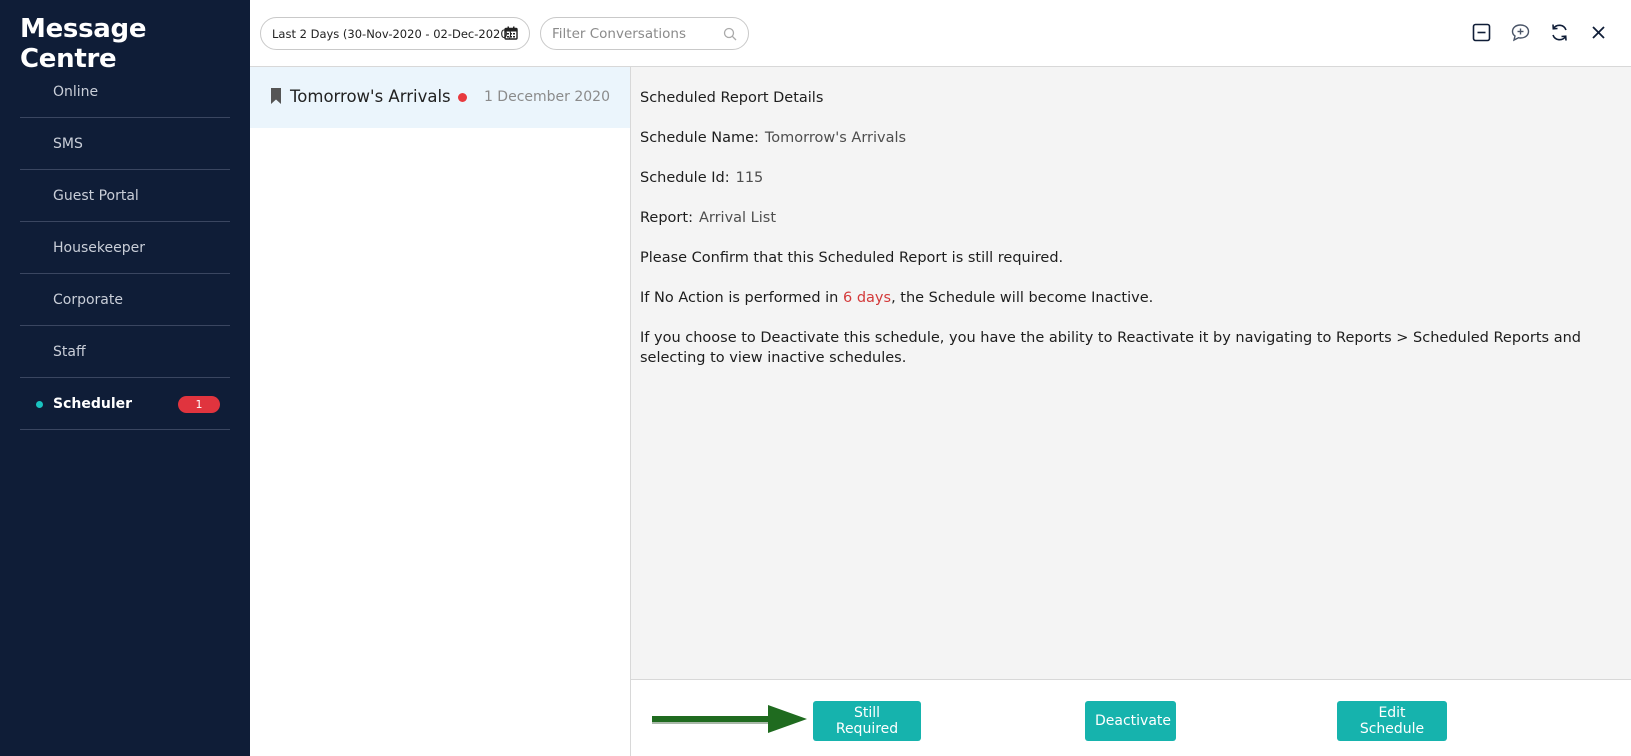 The image size is (1631, 756). What do you see at coordinates (546, 97) in the screenshot?
I see `conversation-date: 1 December 2020` at bounding box center [546, 97].